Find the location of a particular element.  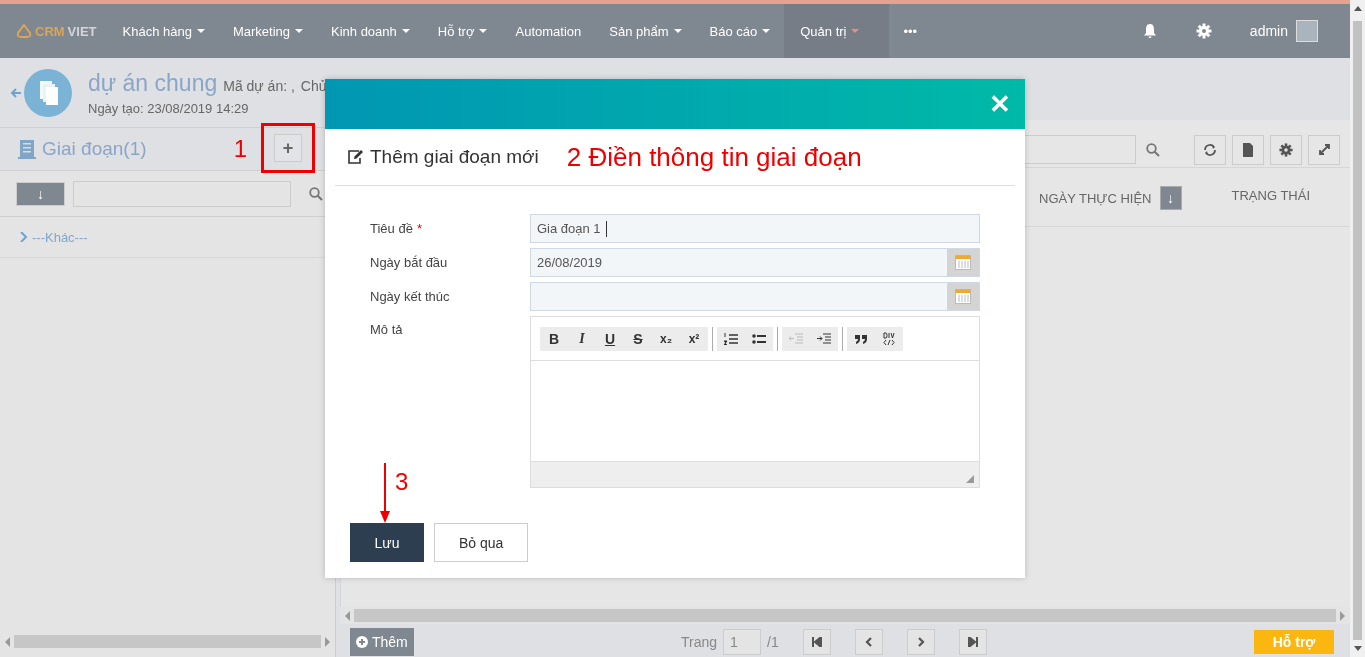

indent-icon is located at coordinates (824, 338).